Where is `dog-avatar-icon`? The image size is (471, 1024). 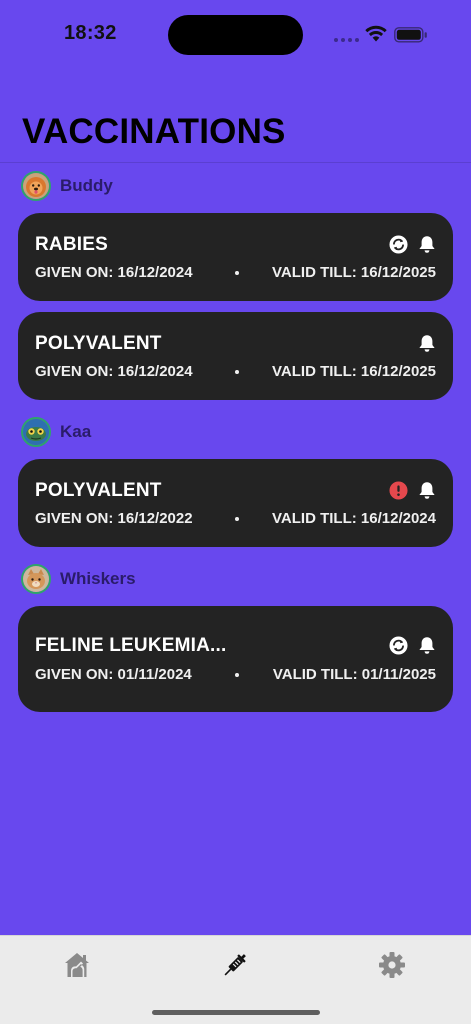 dog-avatar-icon is located at coordinates (36, 186).